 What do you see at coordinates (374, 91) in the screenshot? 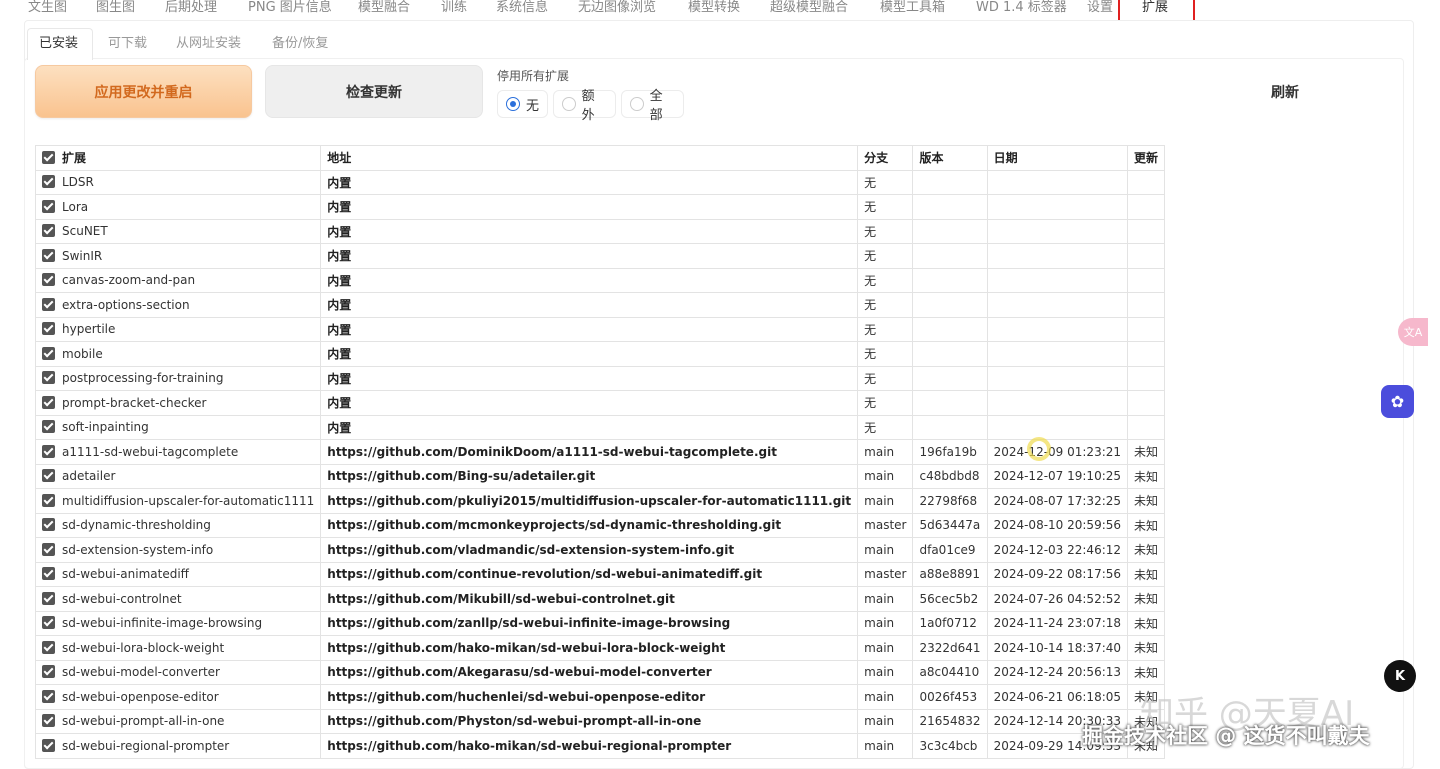
I see `check-updates-button: 检查更新` at bounding box center [374, 91].